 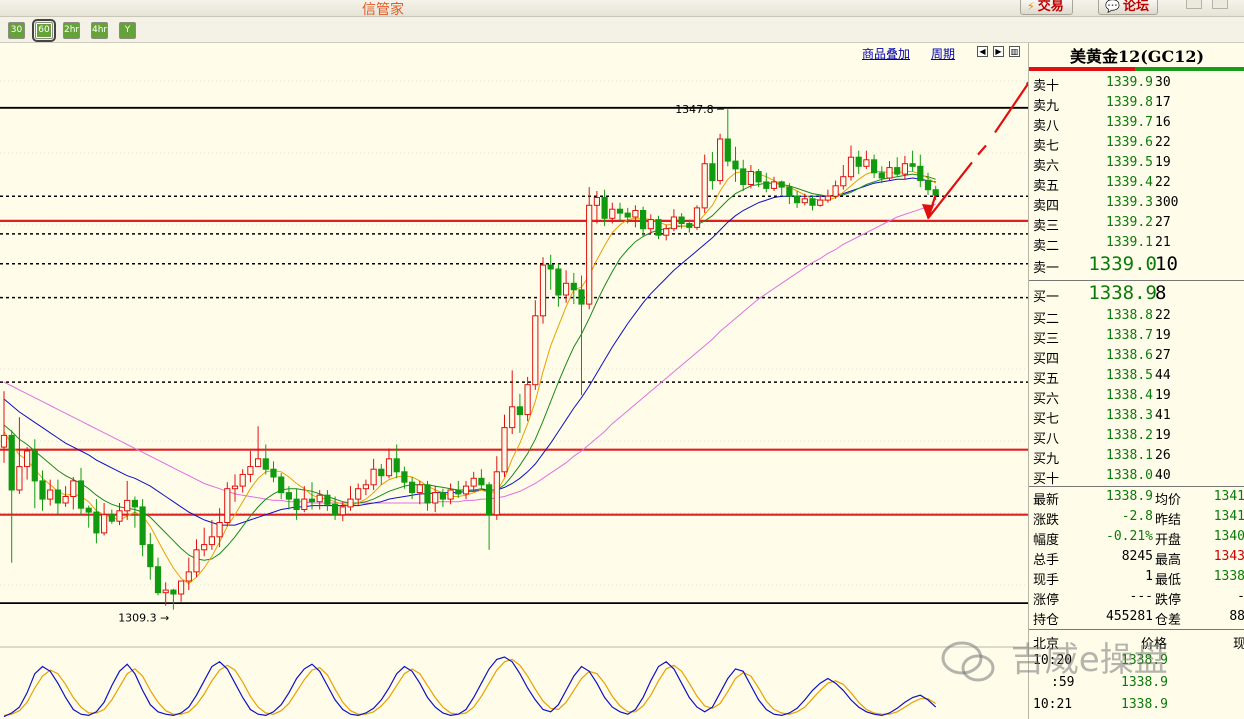 What do you see at coordinates (1168, 520) in the screenshot?
I see `stat-label: 昨结` at bounding box center [1168, 520].